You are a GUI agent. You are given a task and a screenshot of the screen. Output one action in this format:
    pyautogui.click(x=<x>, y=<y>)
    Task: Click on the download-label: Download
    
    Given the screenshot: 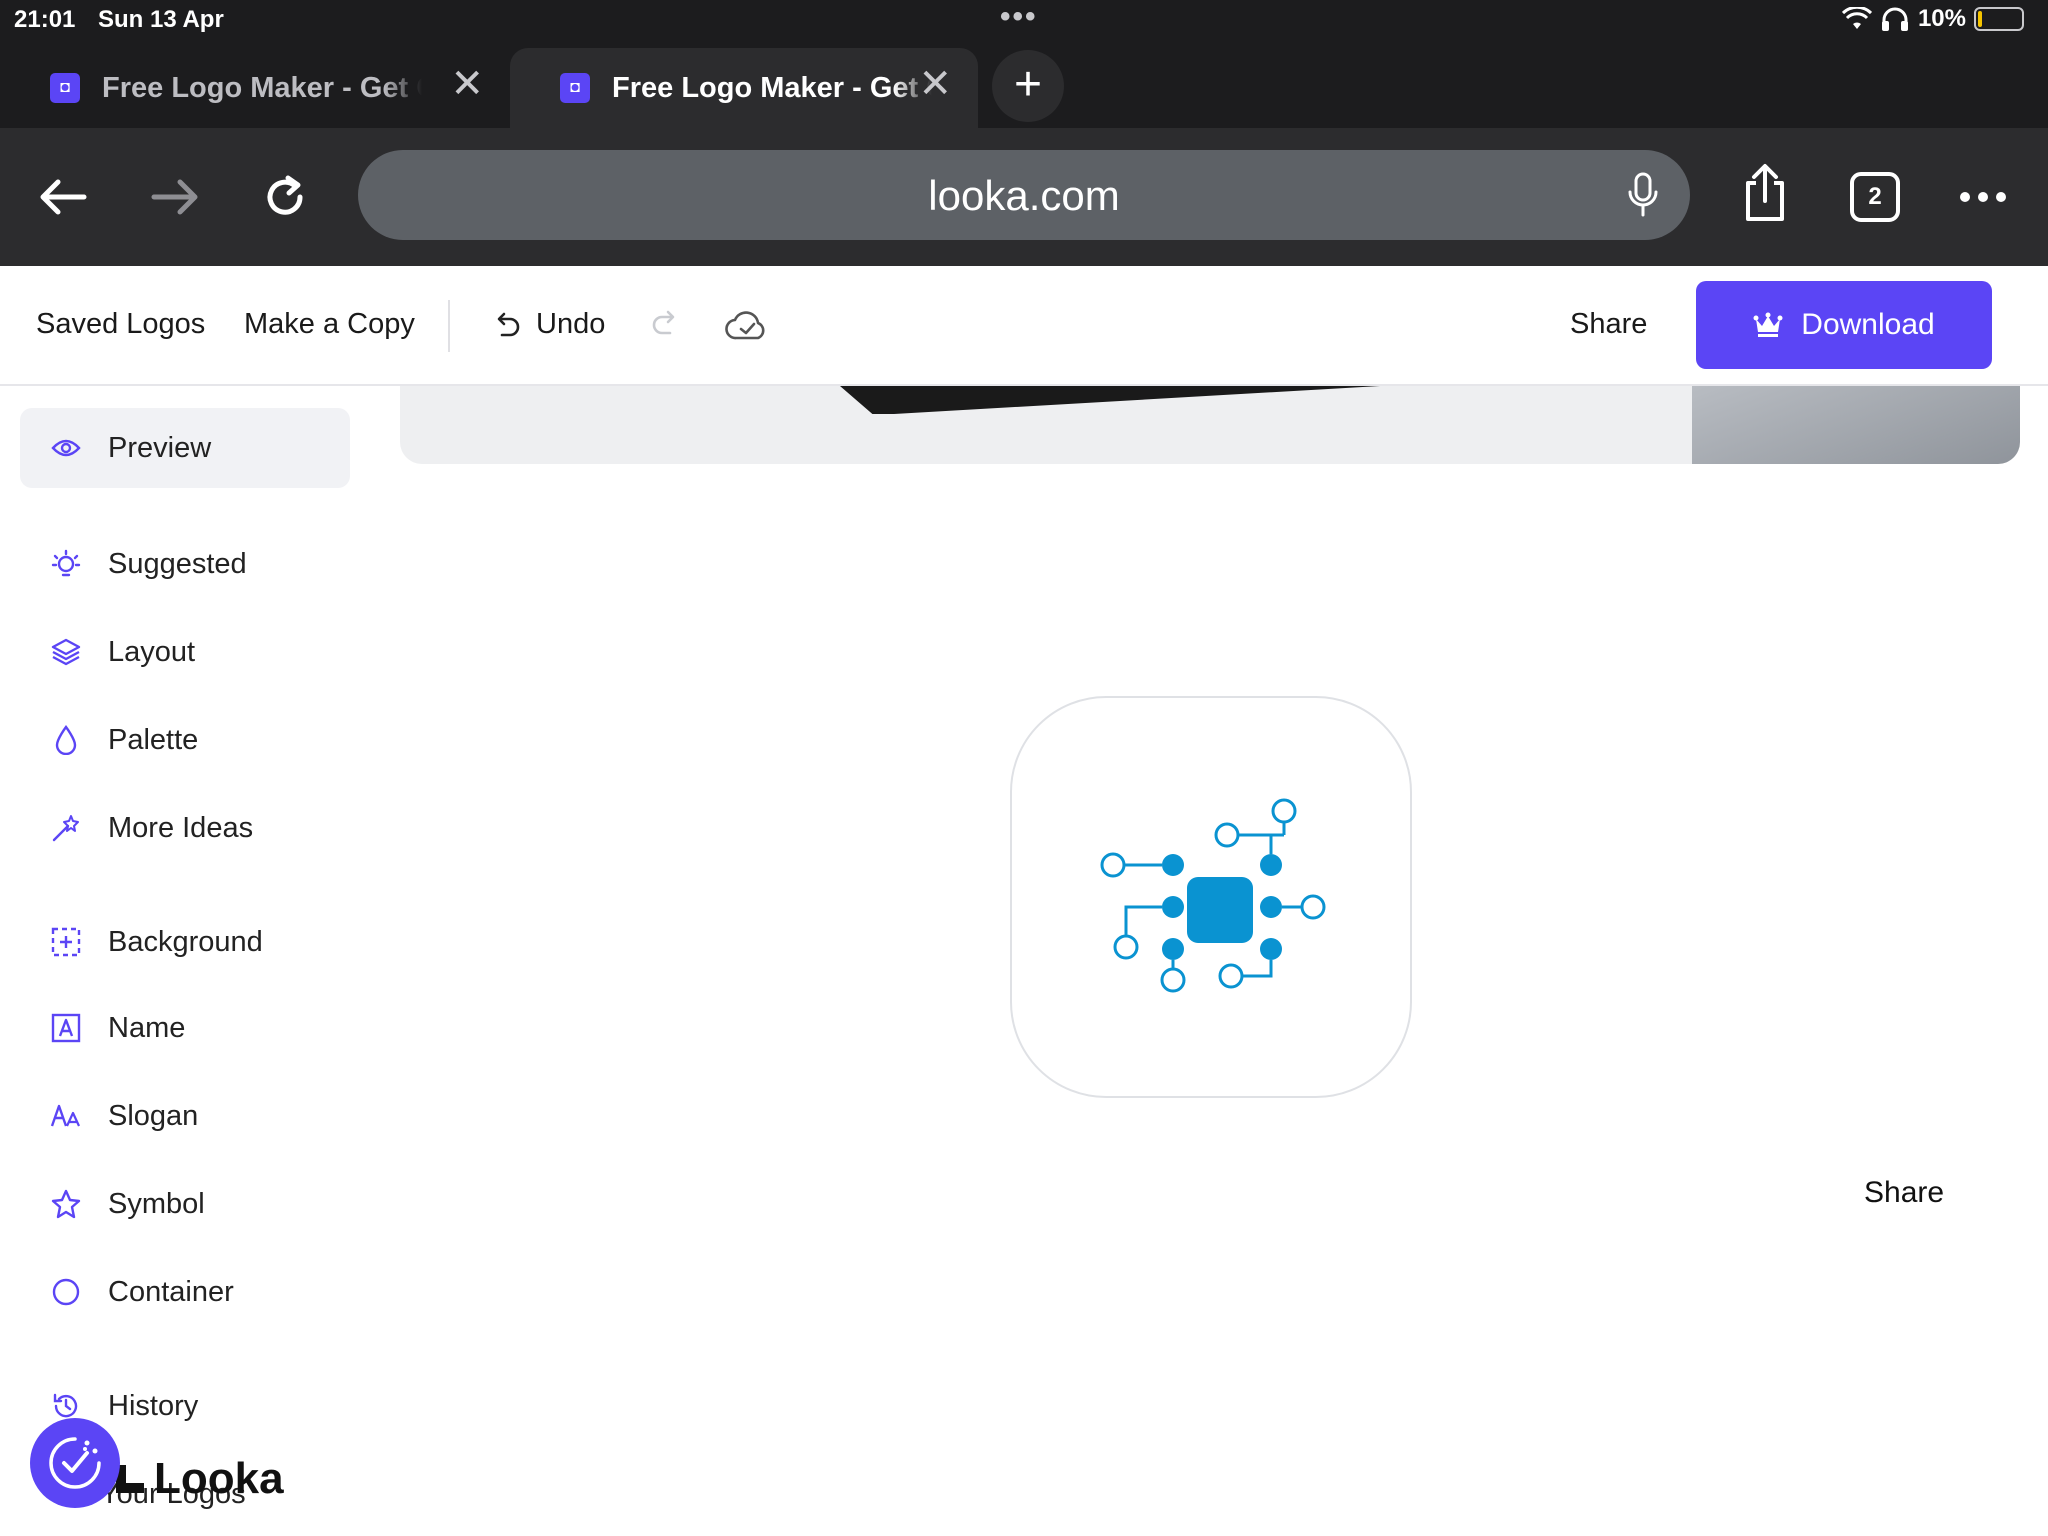 What is the action you would take?
    pyautogui.click(x=1868, y=324)
    